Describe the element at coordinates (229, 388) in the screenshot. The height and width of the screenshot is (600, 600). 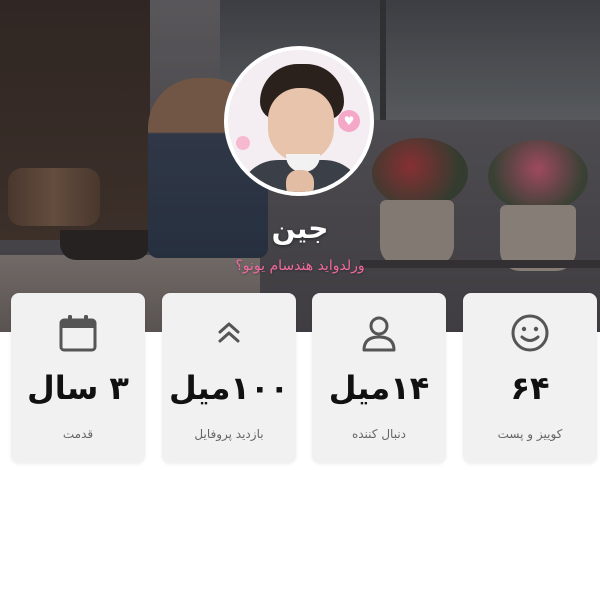
I see `stat-value: ۱۰۰میل` at that location.